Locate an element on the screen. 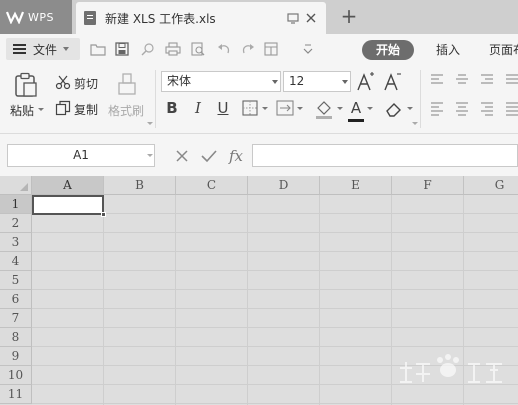 Image resolution: width=518 pixels, height=405 pixels. increase-font-size-icon is located at coordinates (366, 82).